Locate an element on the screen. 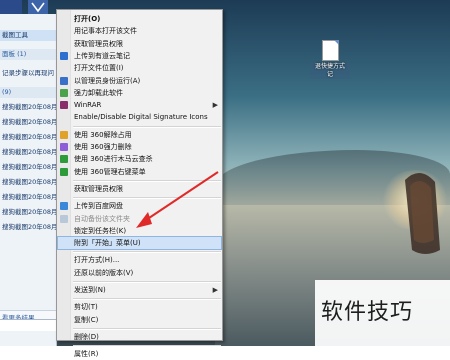  menu-item: 属性(R) is located at coordinates (139, 354).